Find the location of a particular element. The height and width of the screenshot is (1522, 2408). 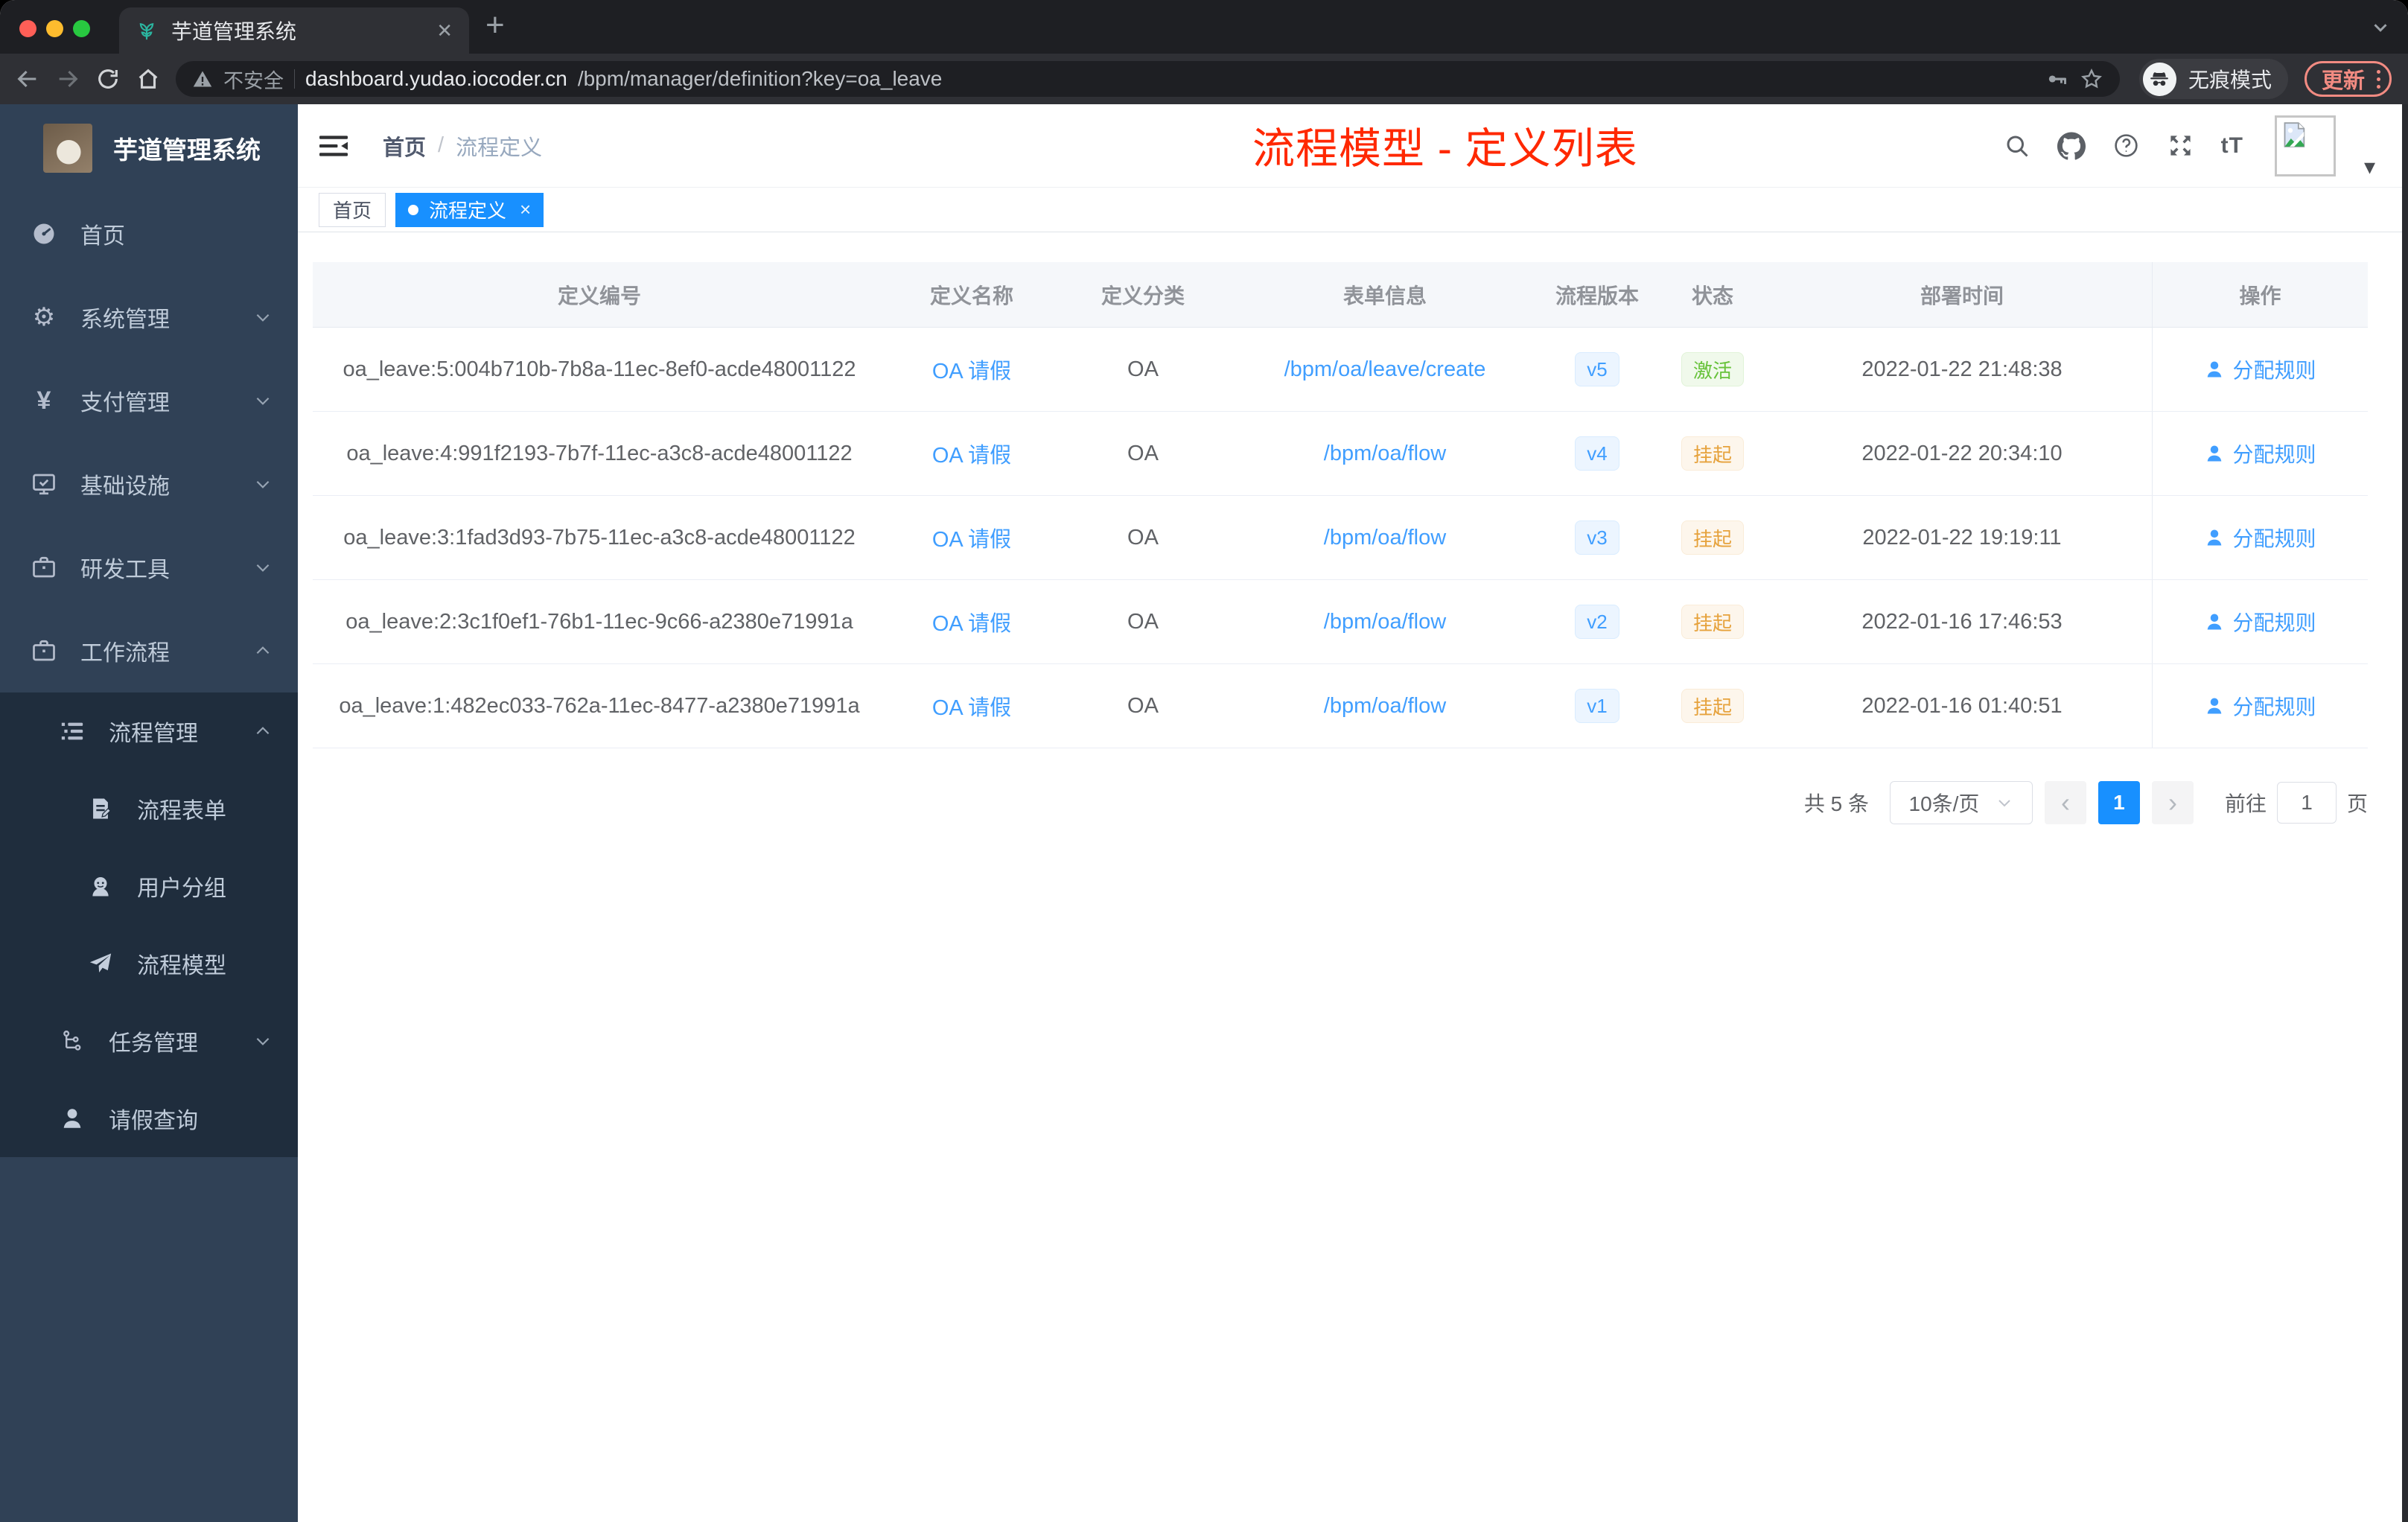

tag-process-definition: 流程定义 × is located at coordinates (469, 209).